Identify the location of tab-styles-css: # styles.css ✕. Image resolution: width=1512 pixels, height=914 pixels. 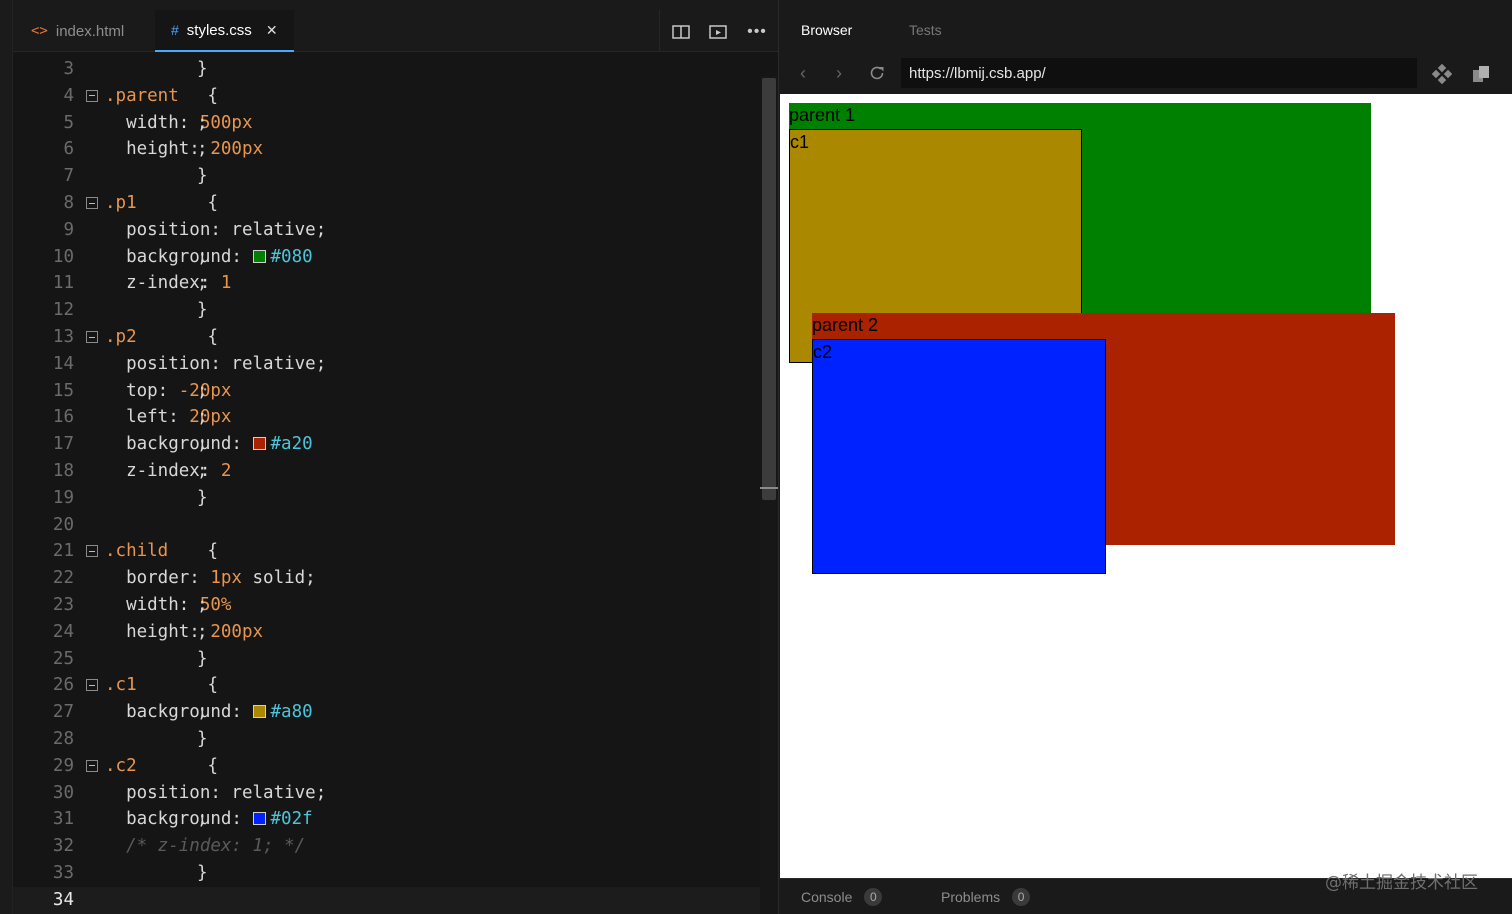
(224, 31).